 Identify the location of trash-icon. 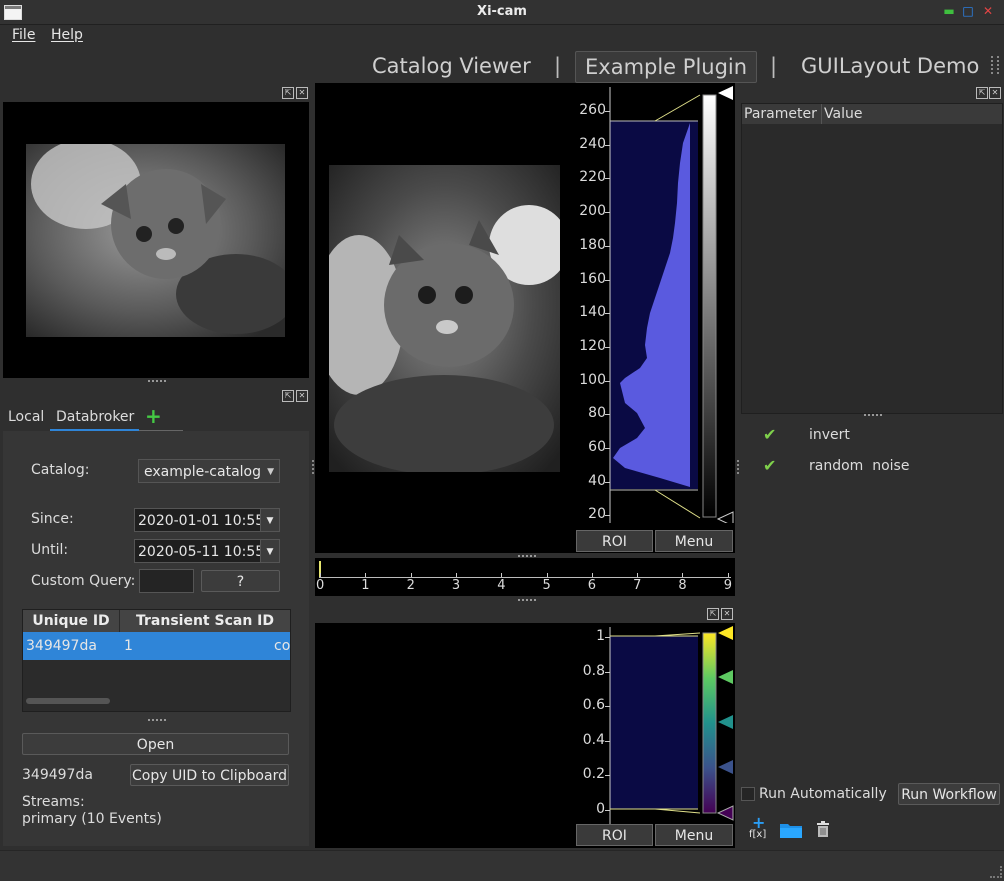
(823, 829).